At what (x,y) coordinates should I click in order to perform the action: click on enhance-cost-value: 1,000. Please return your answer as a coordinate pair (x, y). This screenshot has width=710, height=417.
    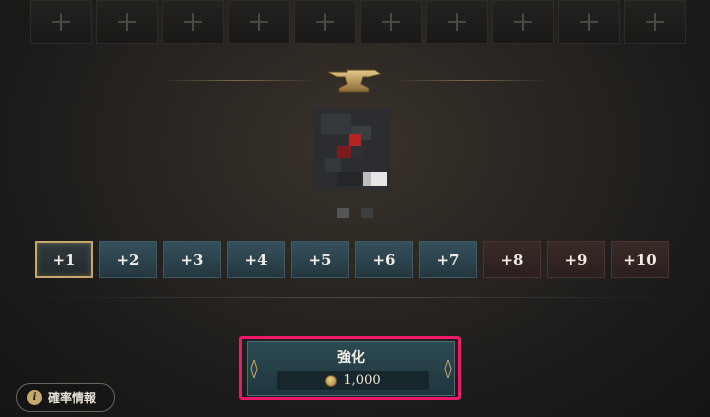
    Looking at the image, I should click on (362, 380).